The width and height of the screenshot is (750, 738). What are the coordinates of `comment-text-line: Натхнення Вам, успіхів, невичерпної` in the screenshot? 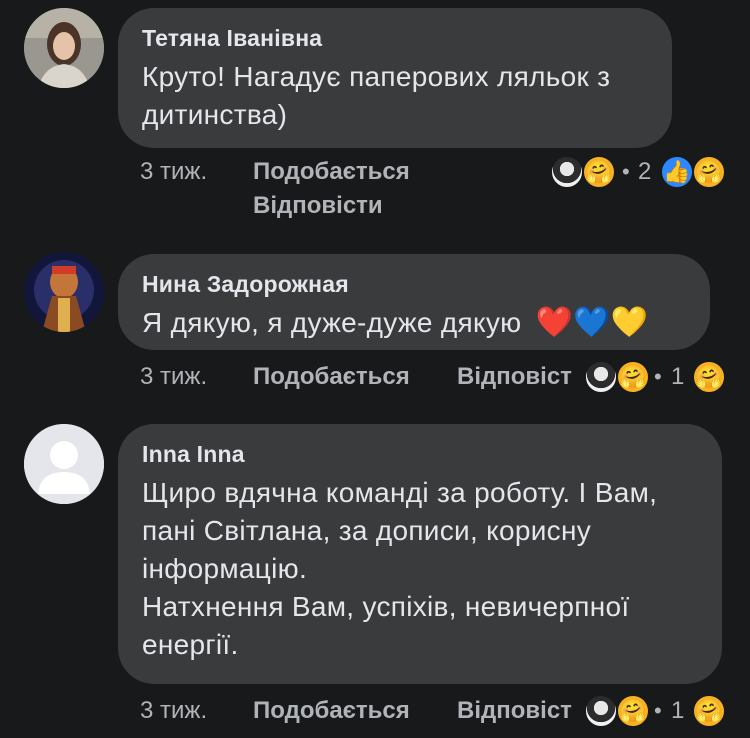 It's located at (386, 606).